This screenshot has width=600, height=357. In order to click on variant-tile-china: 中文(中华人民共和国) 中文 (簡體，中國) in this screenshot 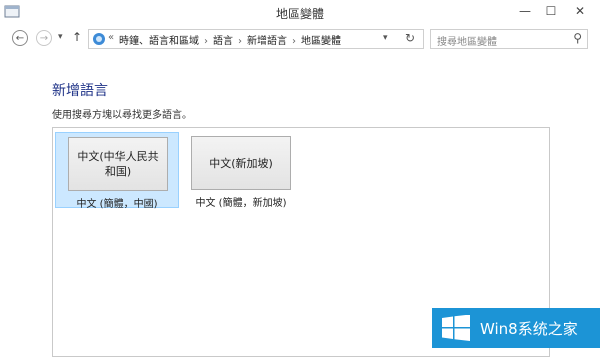, I will do `click(117, 171)`.